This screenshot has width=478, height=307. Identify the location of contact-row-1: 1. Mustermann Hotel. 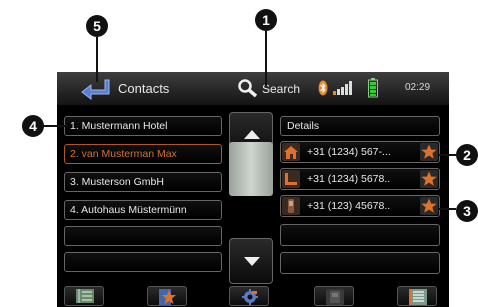
(143, 126).